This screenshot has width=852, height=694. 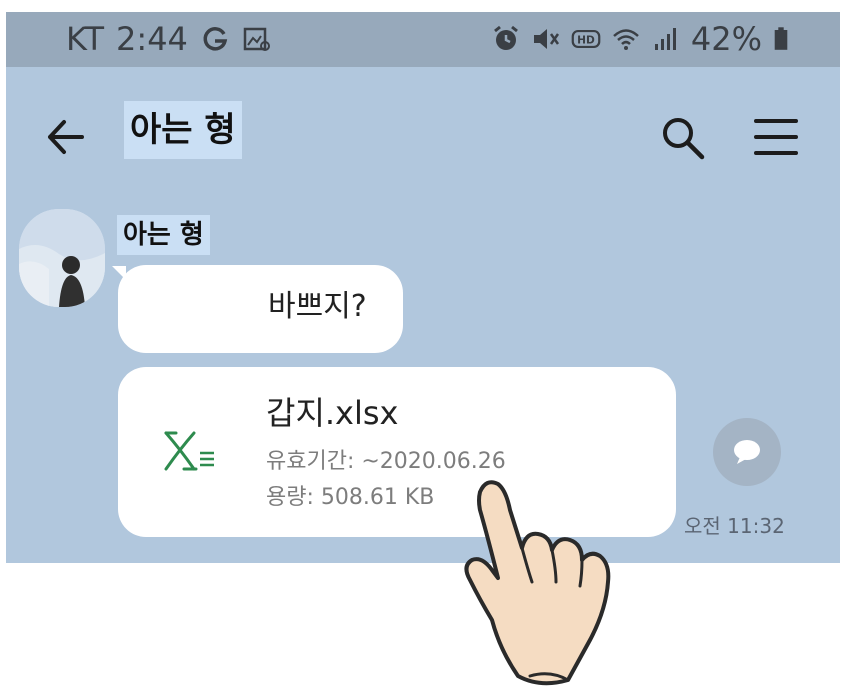 I want to click on svg-text: HD, so click(x=586, y=40).